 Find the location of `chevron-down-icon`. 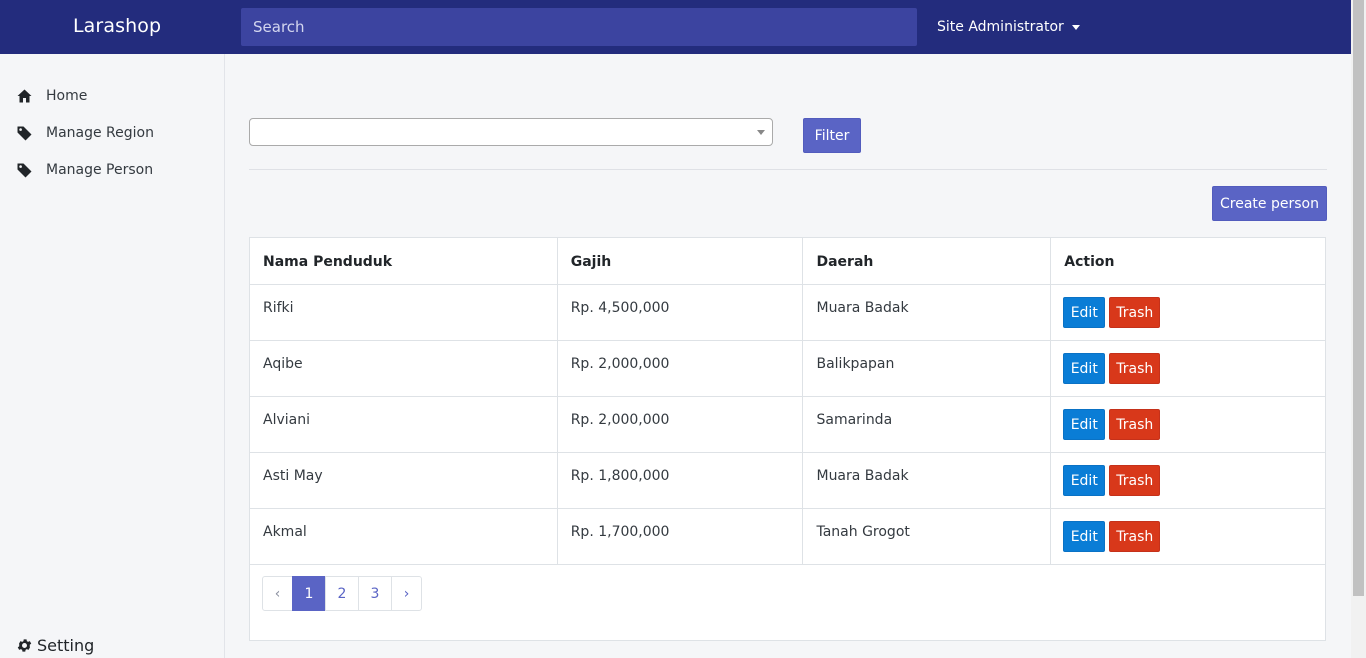

chevron-down-icon is located at coordinates (761, 132).